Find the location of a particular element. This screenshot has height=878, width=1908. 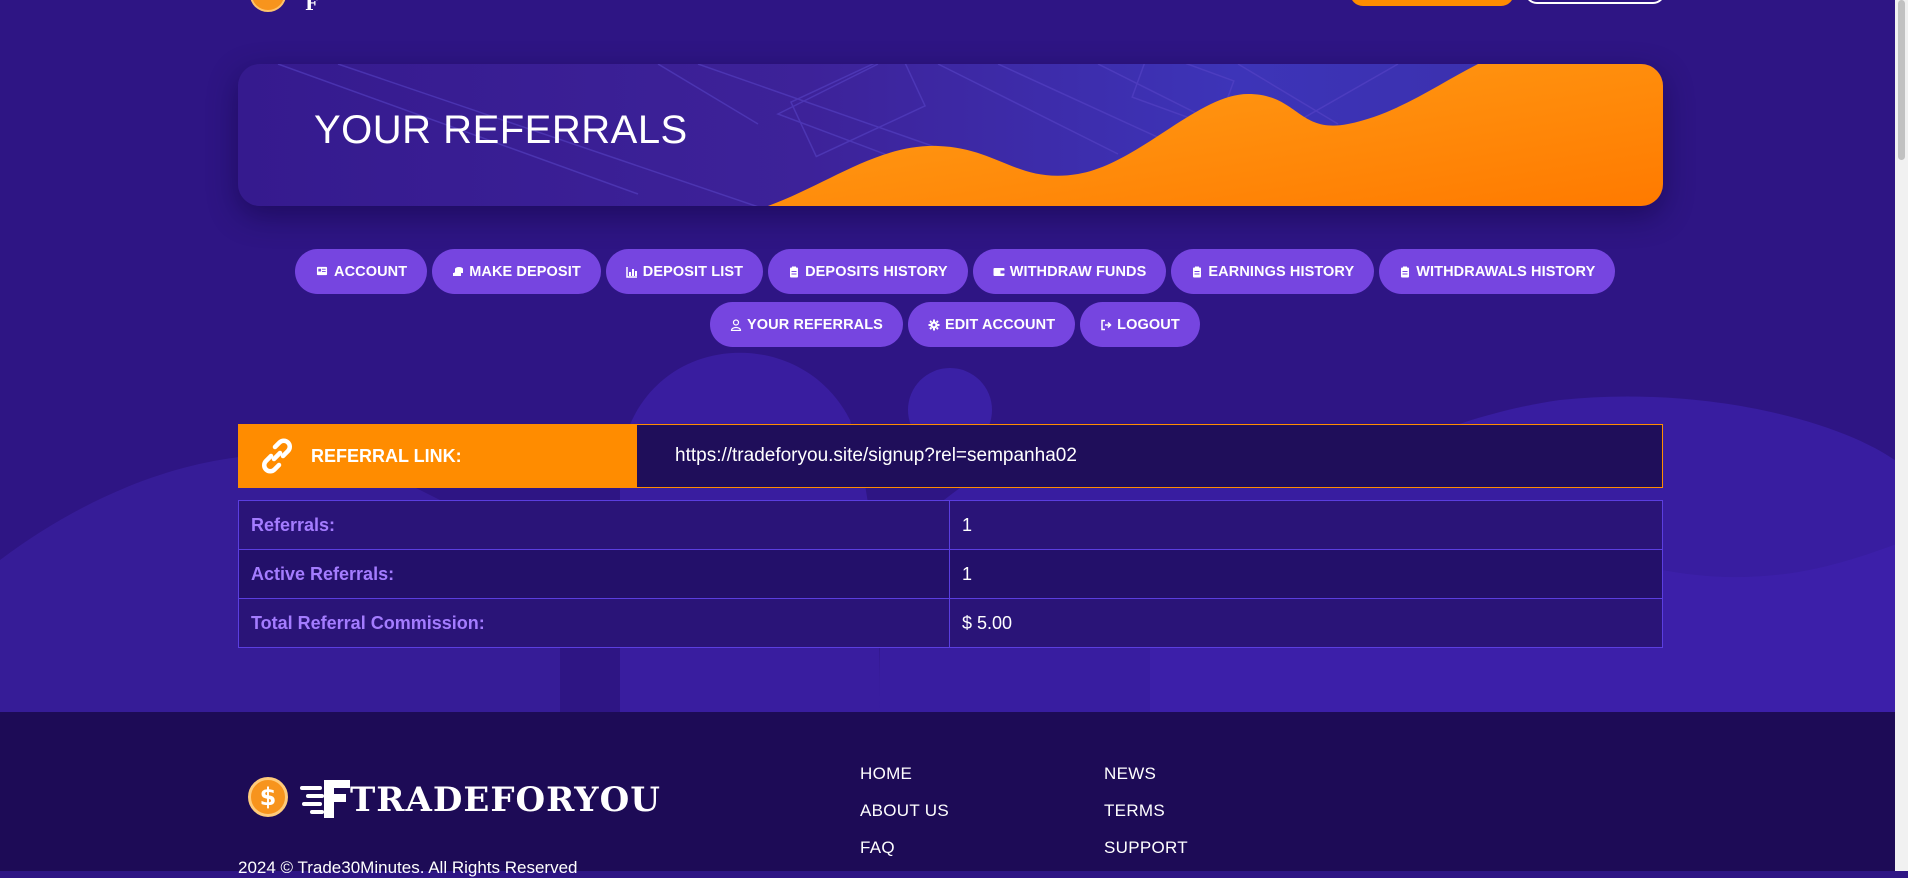

footer-brand-name: TRADEFORYOU is located at coordinates (505, 800).